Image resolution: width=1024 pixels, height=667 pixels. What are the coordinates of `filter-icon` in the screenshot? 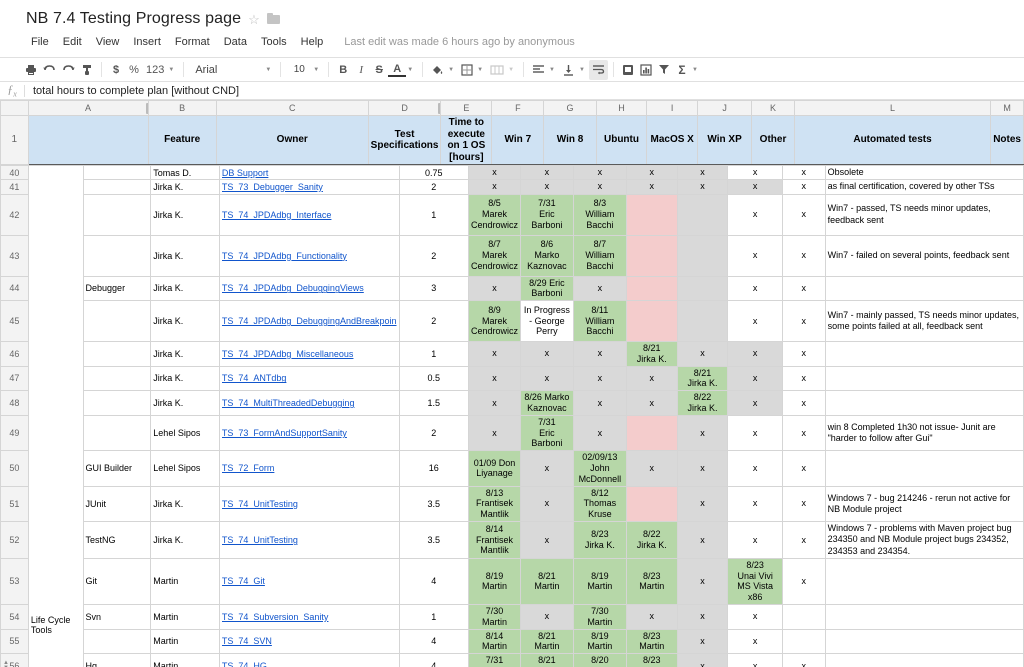 It's located at (664, 70).